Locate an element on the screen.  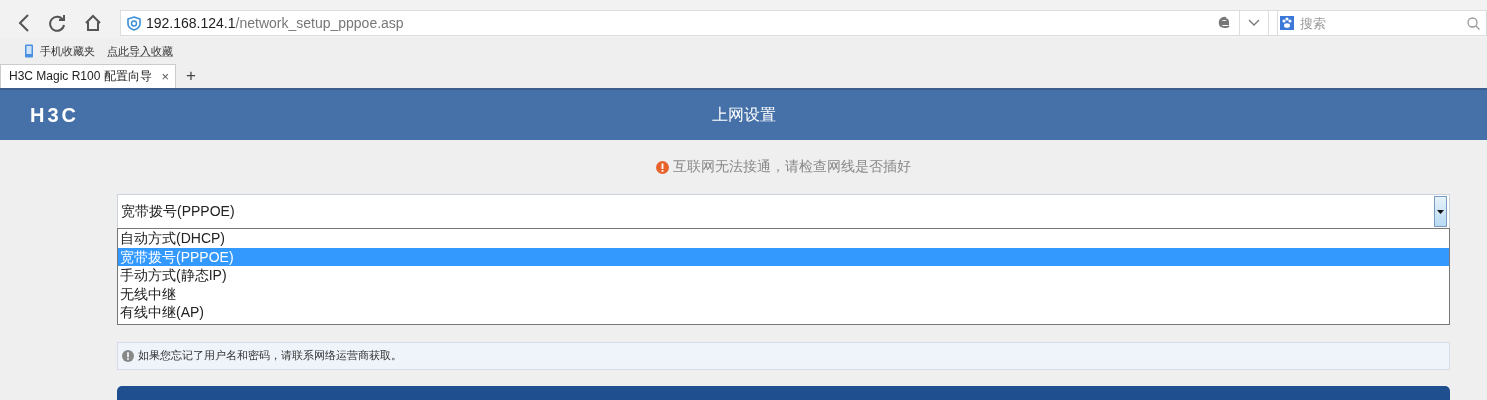
phone-icon is located at coordinates (29, 51).